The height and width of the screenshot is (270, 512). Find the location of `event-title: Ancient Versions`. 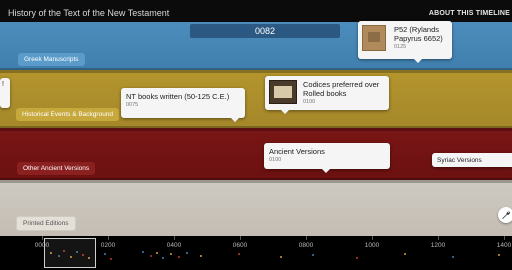

event-title: Ancient Versions is located at coordinates (297, 151).